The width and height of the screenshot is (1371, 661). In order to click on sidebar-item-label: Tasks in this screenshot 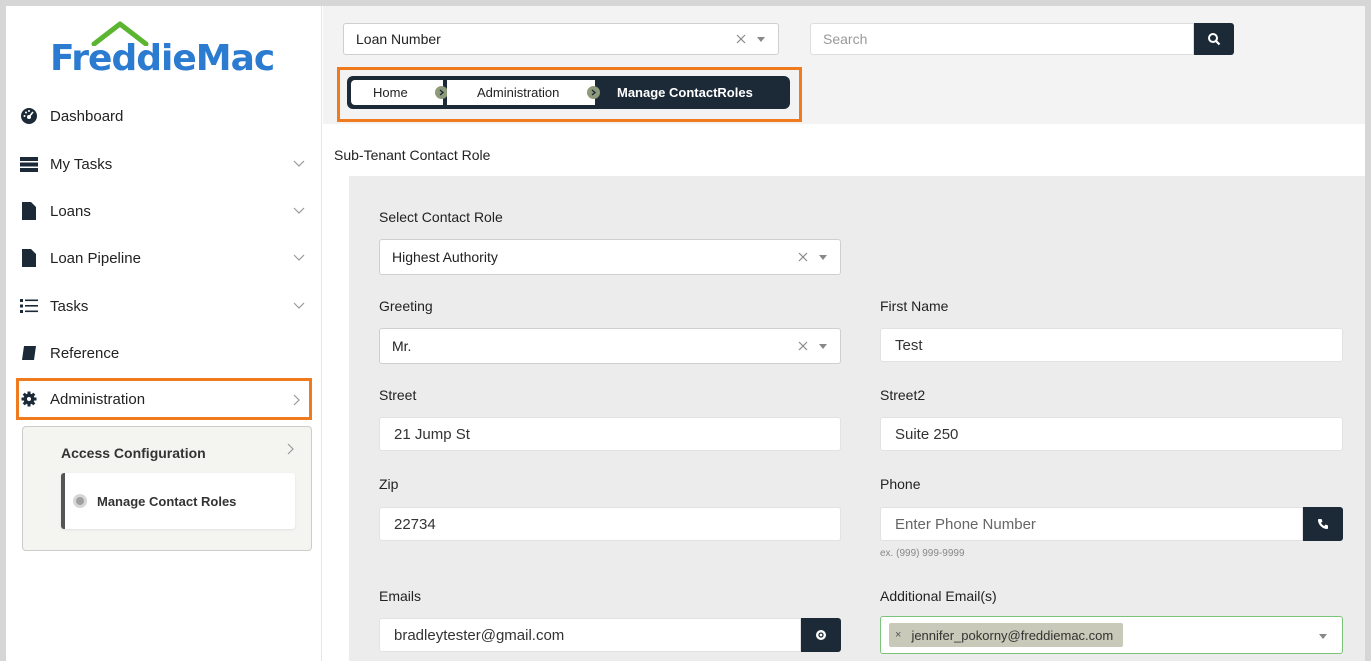, I will do `click(69, 306)`.